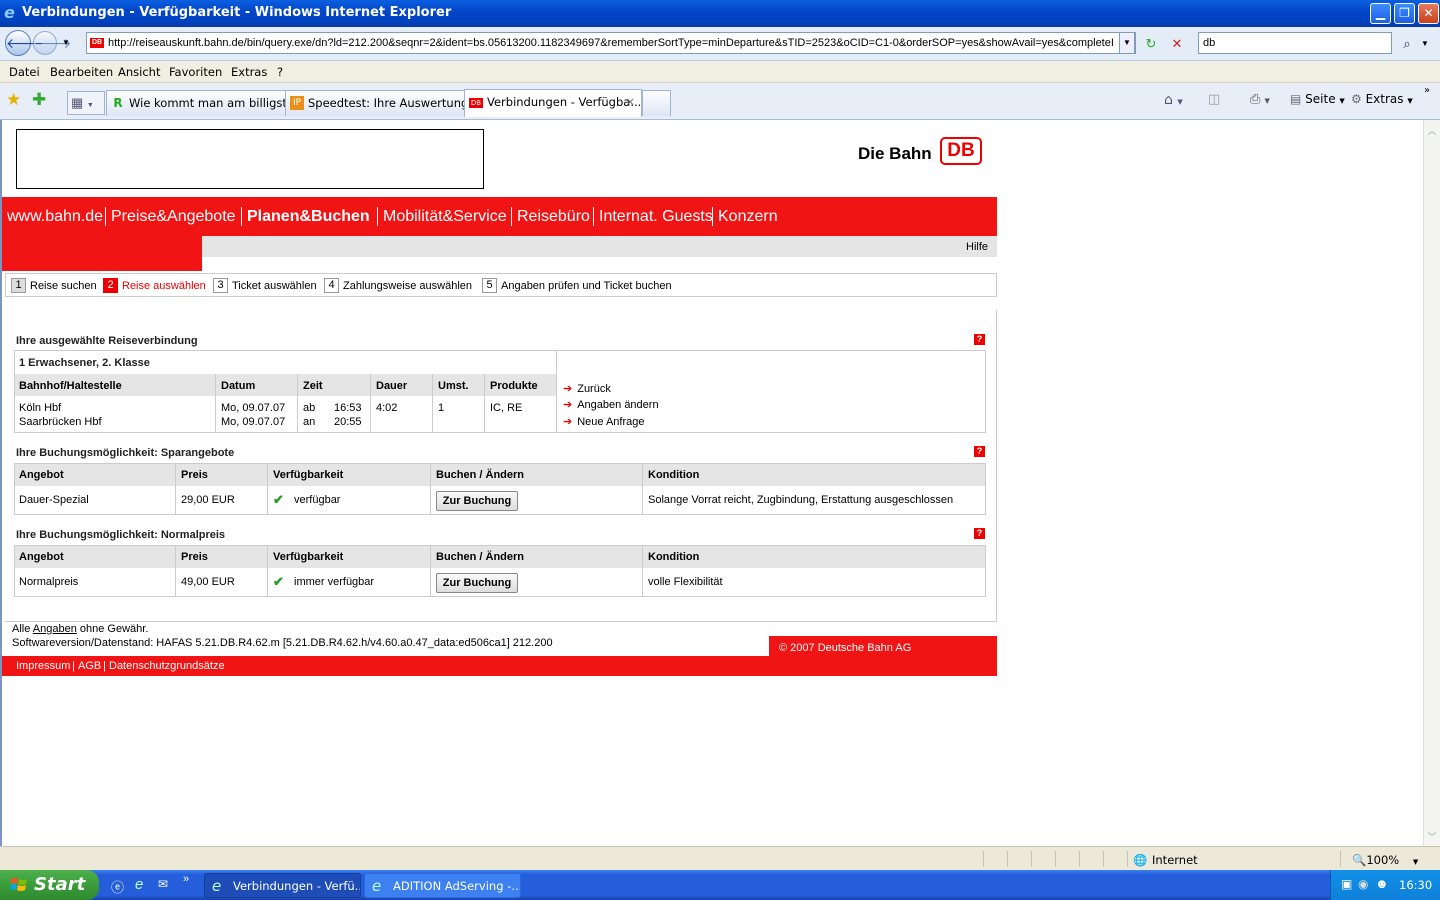 This screenshot has height=900, width=1440. What do you see at coordinates (453, 386) in the screenshot?
I see `col-changes: Umst.` at bounding box center [453, 386].